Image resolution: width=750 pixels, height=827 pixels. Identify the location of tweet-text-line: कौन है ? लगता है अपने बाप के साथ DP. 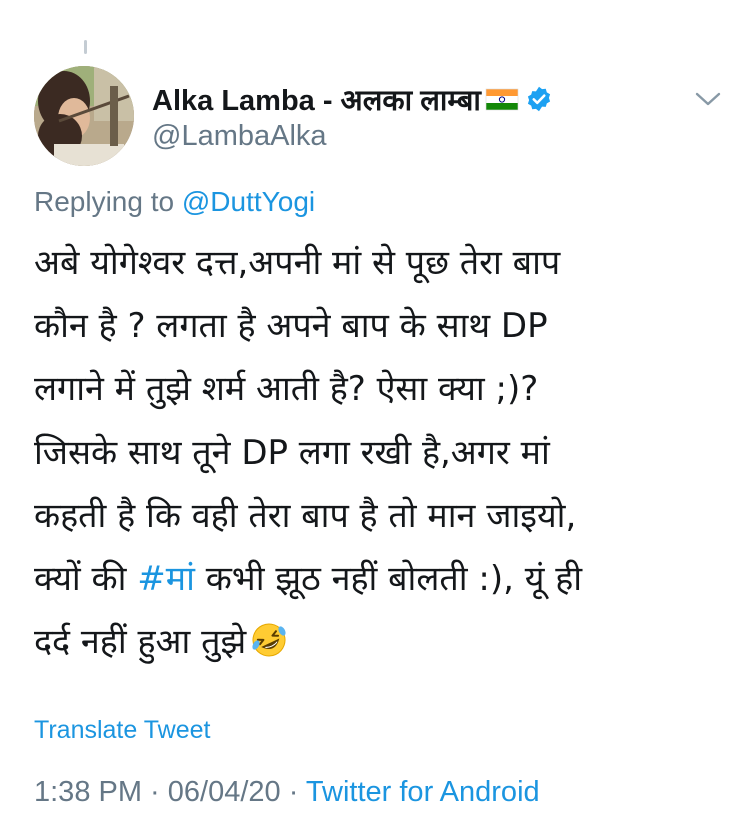
(291, 326).